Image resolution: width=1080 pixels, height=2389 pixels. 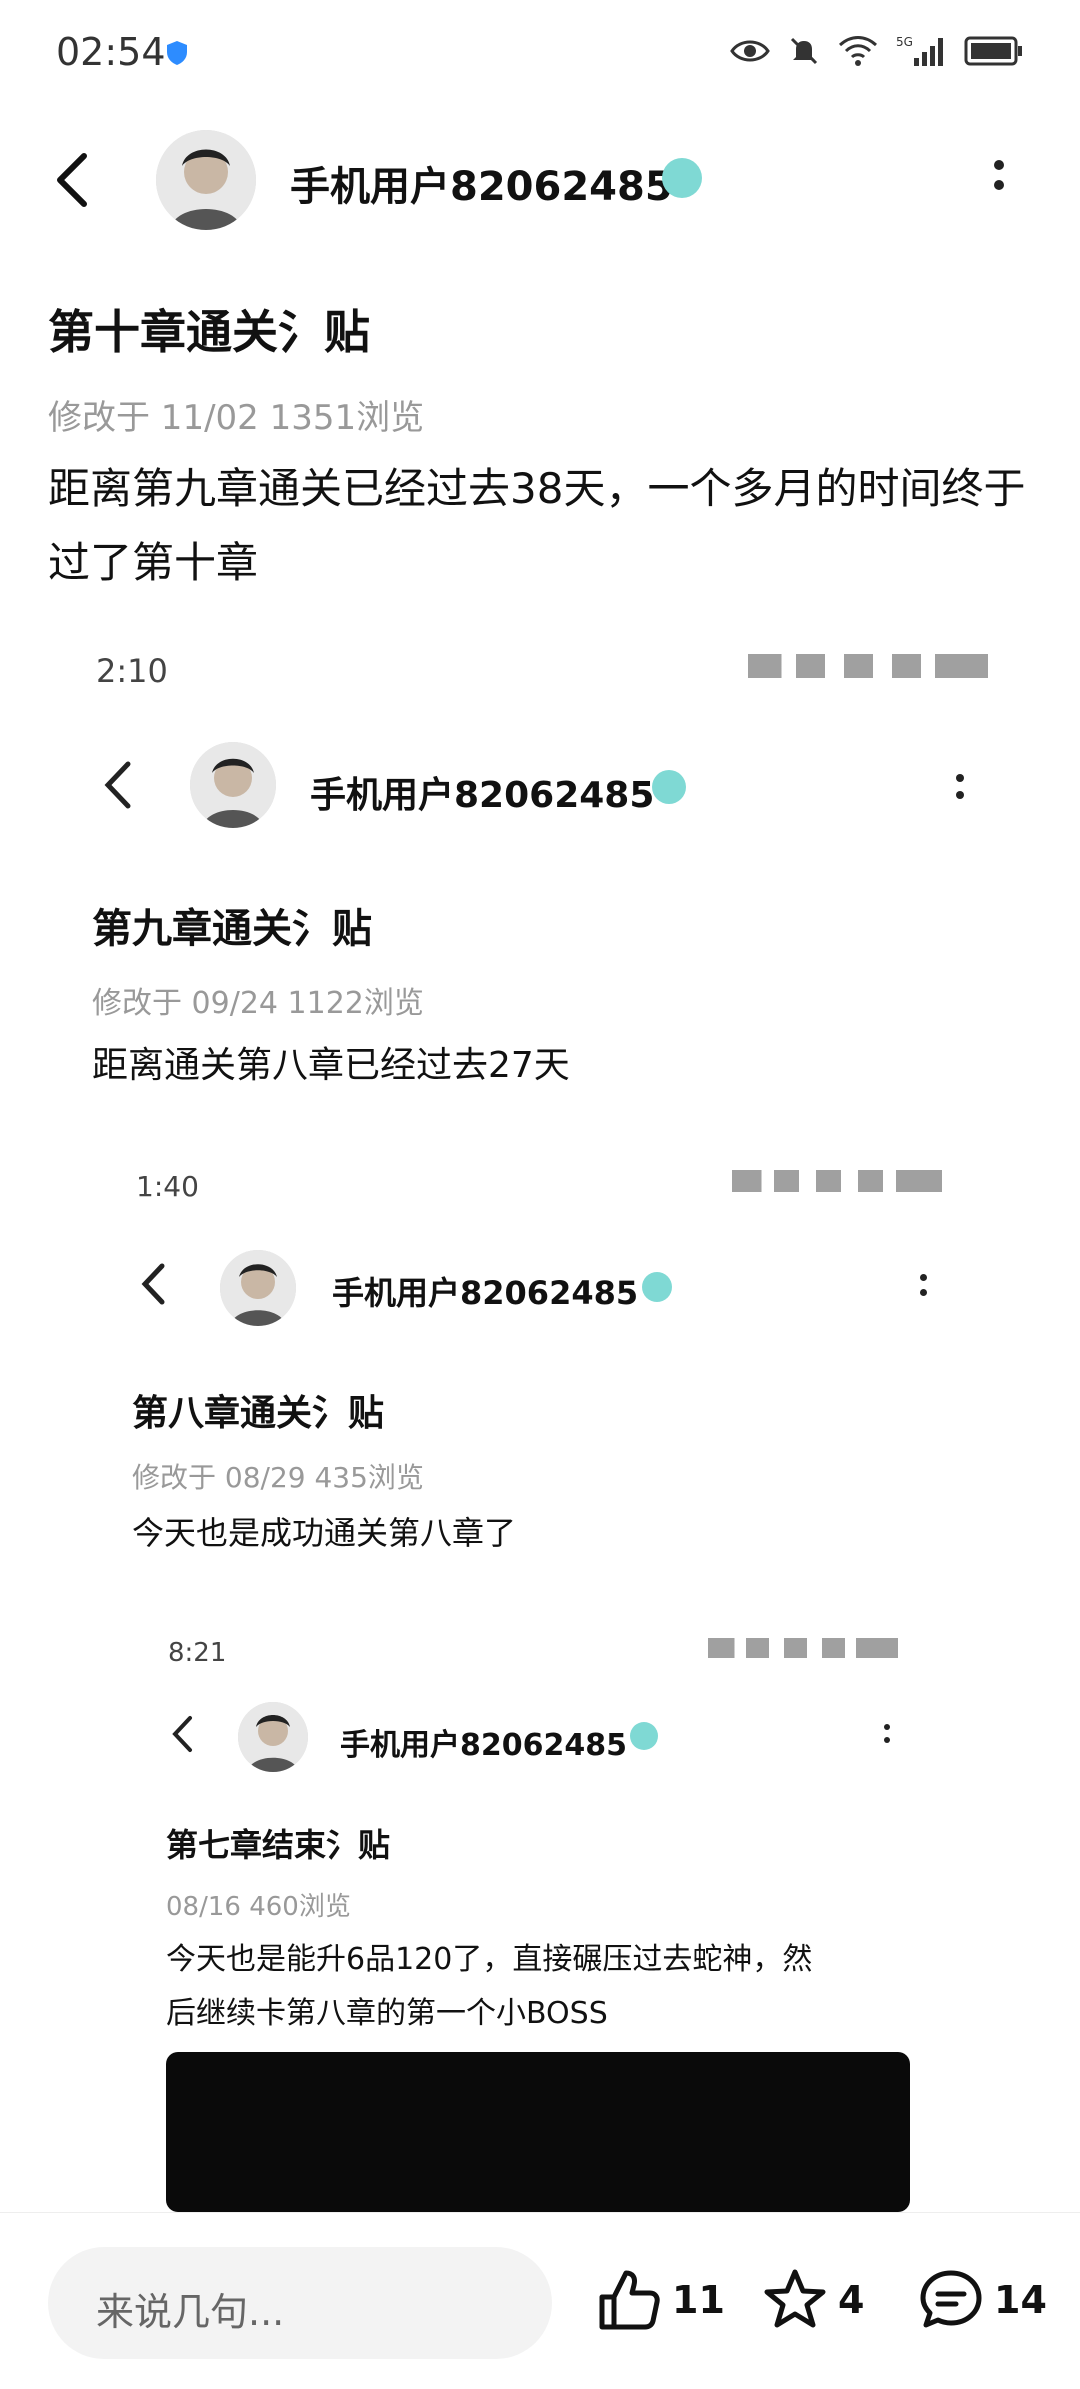 I want to click on nested-body: 距离通关第八章已经过去27天, so click(x=331, y=1065).